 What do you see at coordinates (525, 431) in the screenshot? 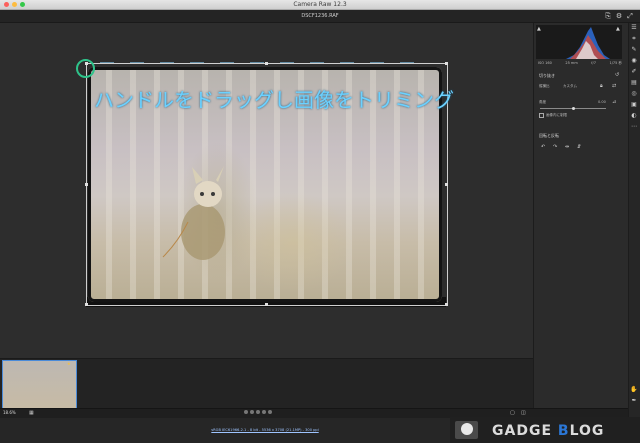
I see `watermark-text-main: GADGE` at bounding box center [525, 431].